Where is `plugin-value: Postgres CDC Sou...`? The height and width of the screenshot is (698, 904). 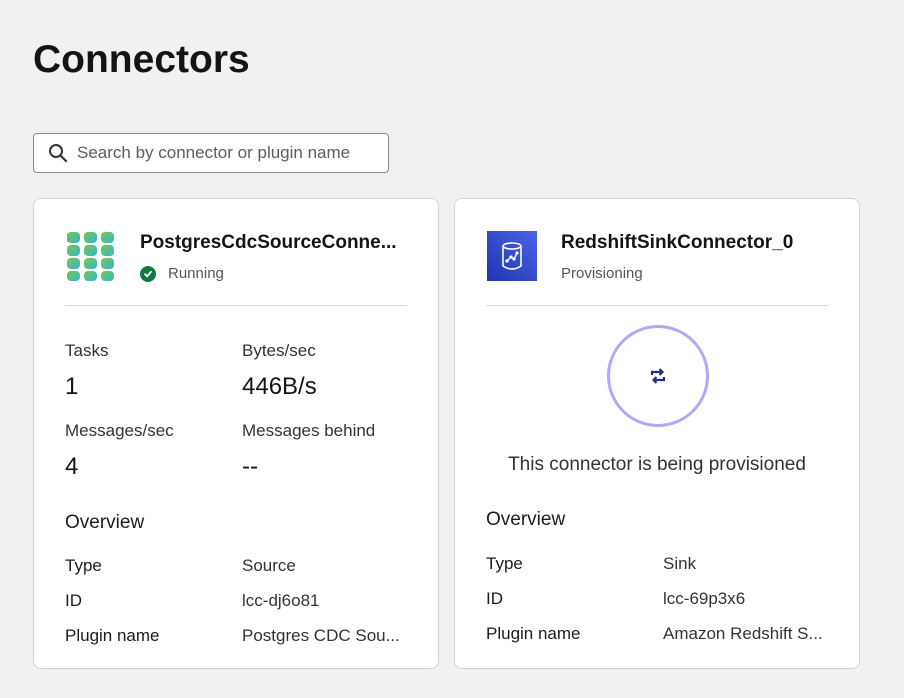
plugin-value: Postgres CDC Sou... is located at coordinates (321, 635).